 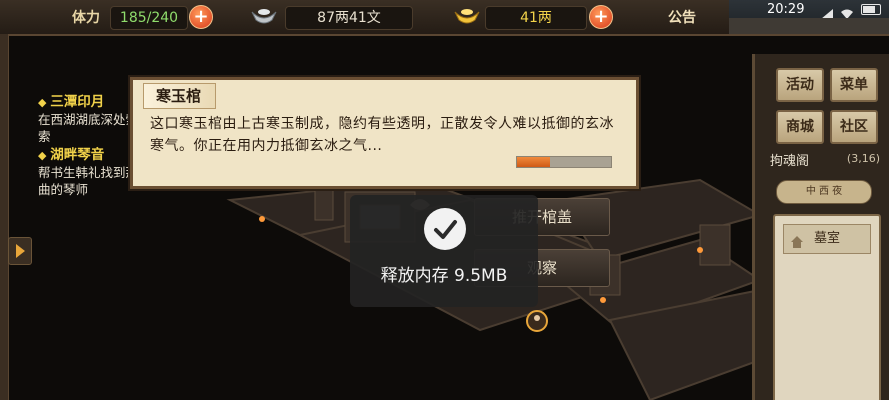 What do you see at coordinates (444, 276) in the screenshot?
I see `toast-message: 释放内存 9.5MB` at bounding box center [444, 276].